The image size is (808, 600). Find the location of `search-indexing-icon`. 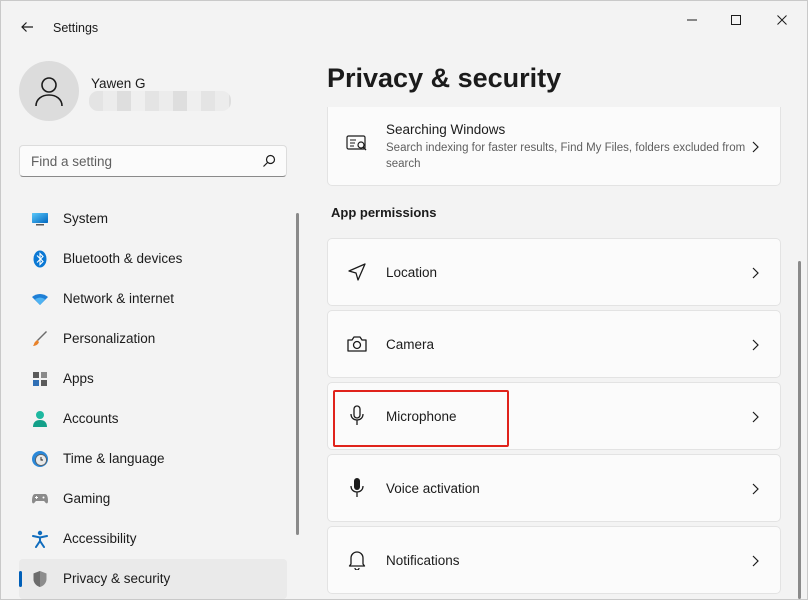

search-indexing-icon is located at coordinates (357, 144).